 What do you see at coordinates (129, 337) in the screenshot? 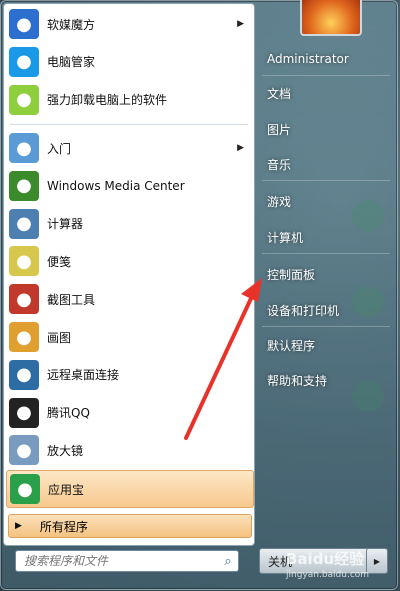
I see `program-item-recent-5: ● 画图` at bounding box center [129, 337].